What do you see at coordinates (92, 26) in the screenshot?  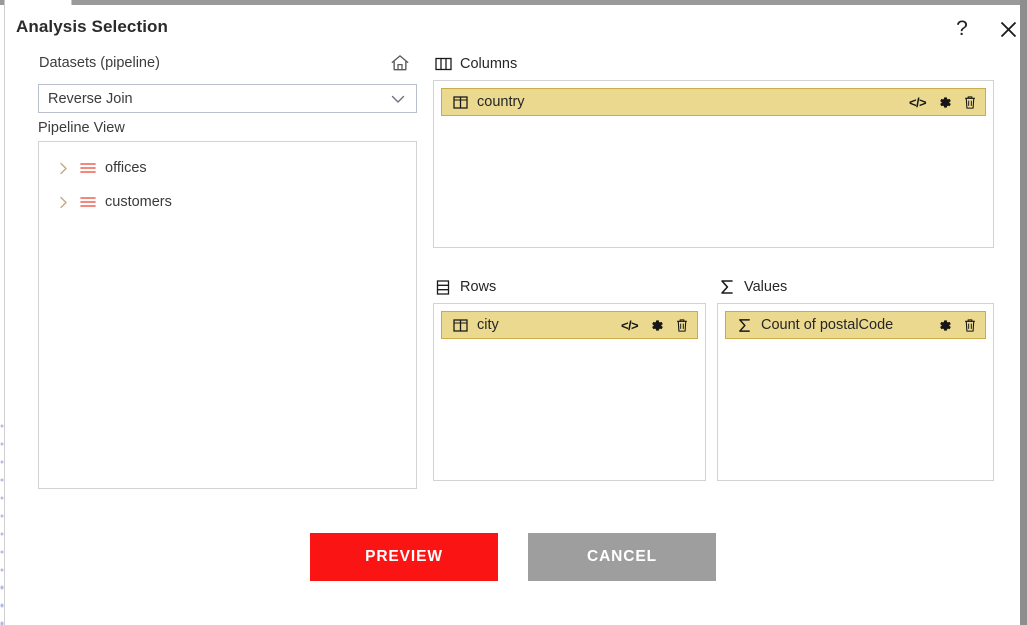 I see `dialog-title: Analysis Selection` at bounding box center [92, 26].